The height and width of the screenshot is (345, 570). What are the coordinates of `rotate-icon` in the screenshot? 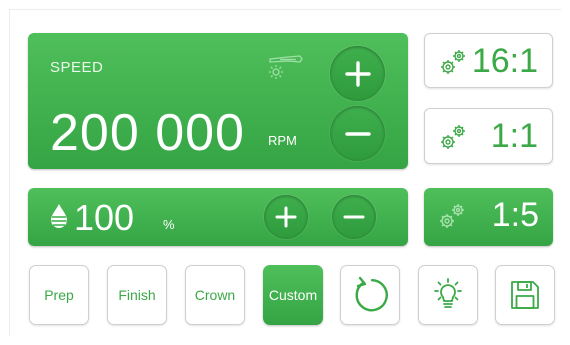 It's located at (371, 294).